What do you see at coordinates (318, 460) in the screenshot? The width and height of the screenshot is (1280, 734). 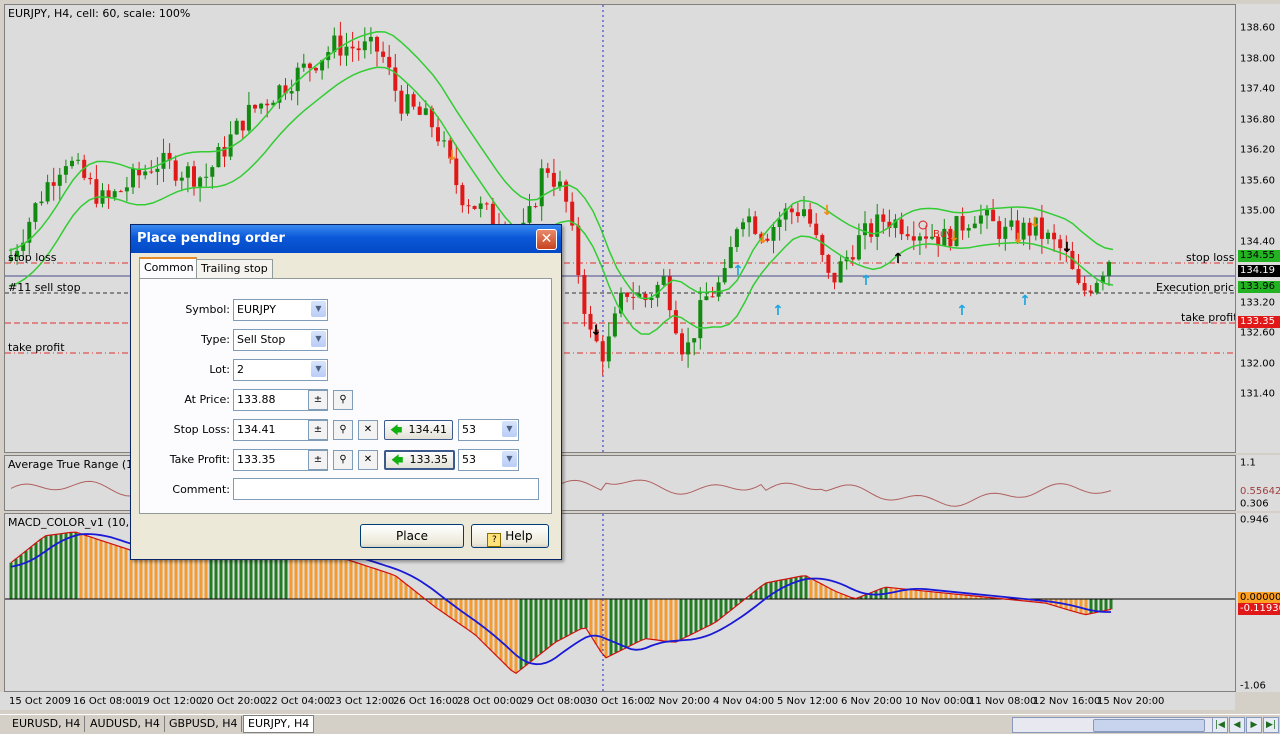 I see `take-profit-spin-icon: ±` at bounding box center [318, 460].